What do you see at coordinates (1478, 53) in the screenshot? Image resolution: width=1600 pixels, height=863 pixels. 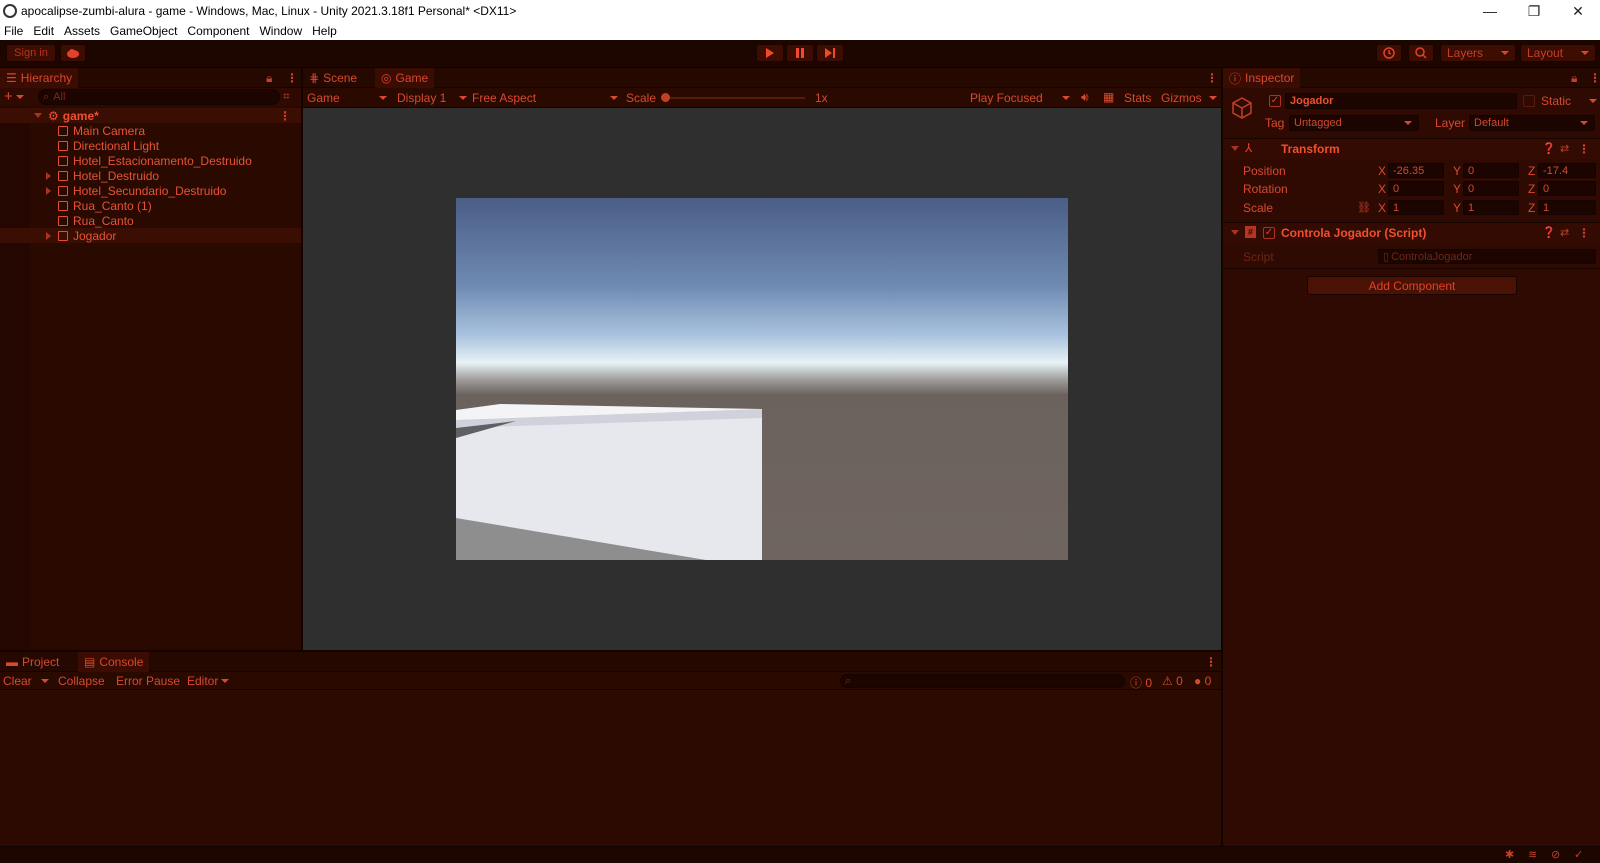 I see `layers-dropdown: Layers` at bounding box center [1478, 53].